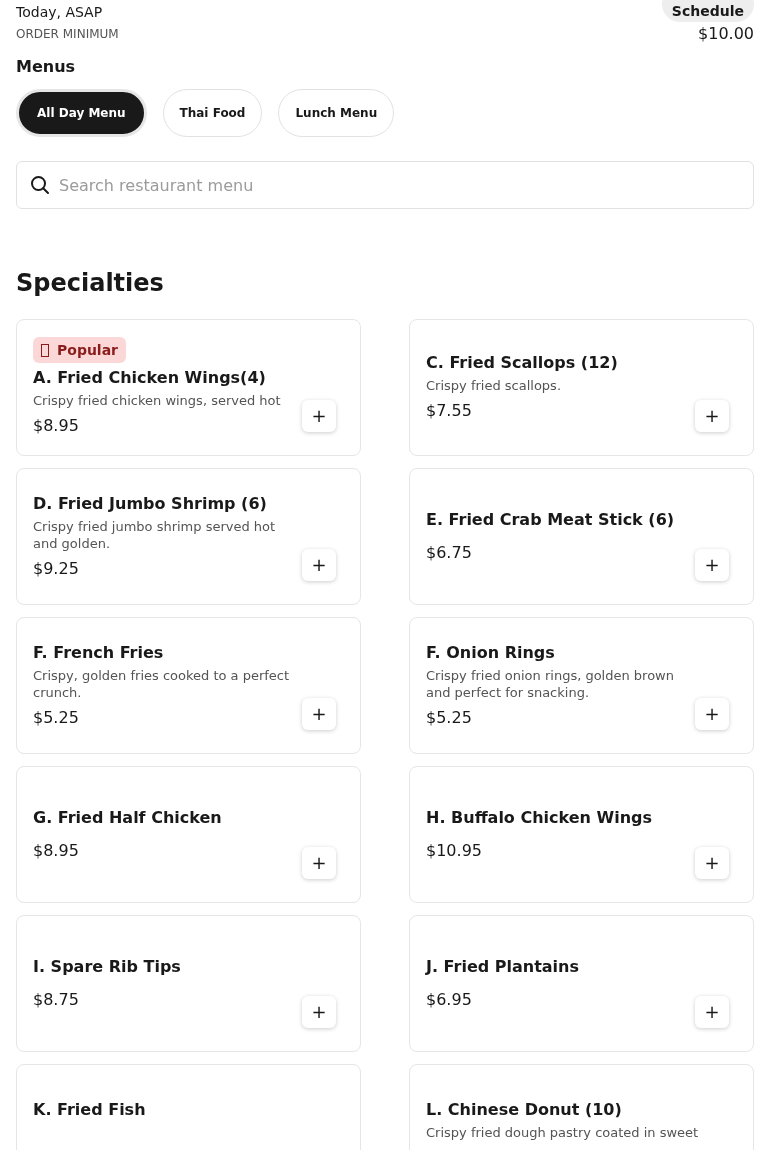  What do you see at coordinates (581, 834) in the screenshot?
I see `menu-item-card: H. Buffalo Chicken Wings $10.95 +` at bounding box center [581, 834].